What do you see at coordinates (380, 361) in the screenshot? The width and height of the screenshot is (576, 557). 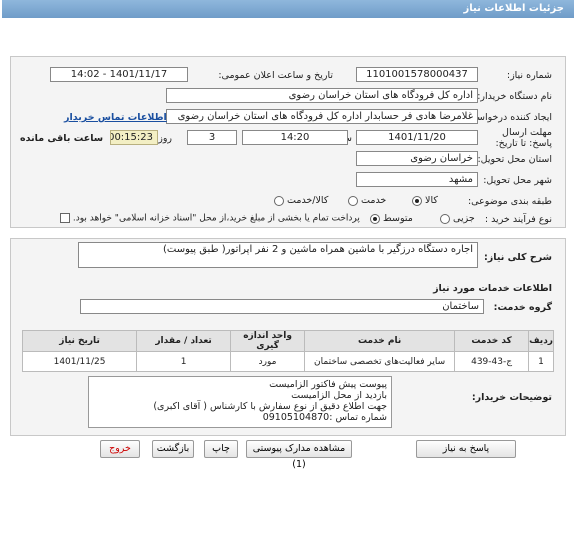 I see `cell-service-name: سایر فعالیت‌های تخصصی ساختمان` at bounding box center [380, 361].